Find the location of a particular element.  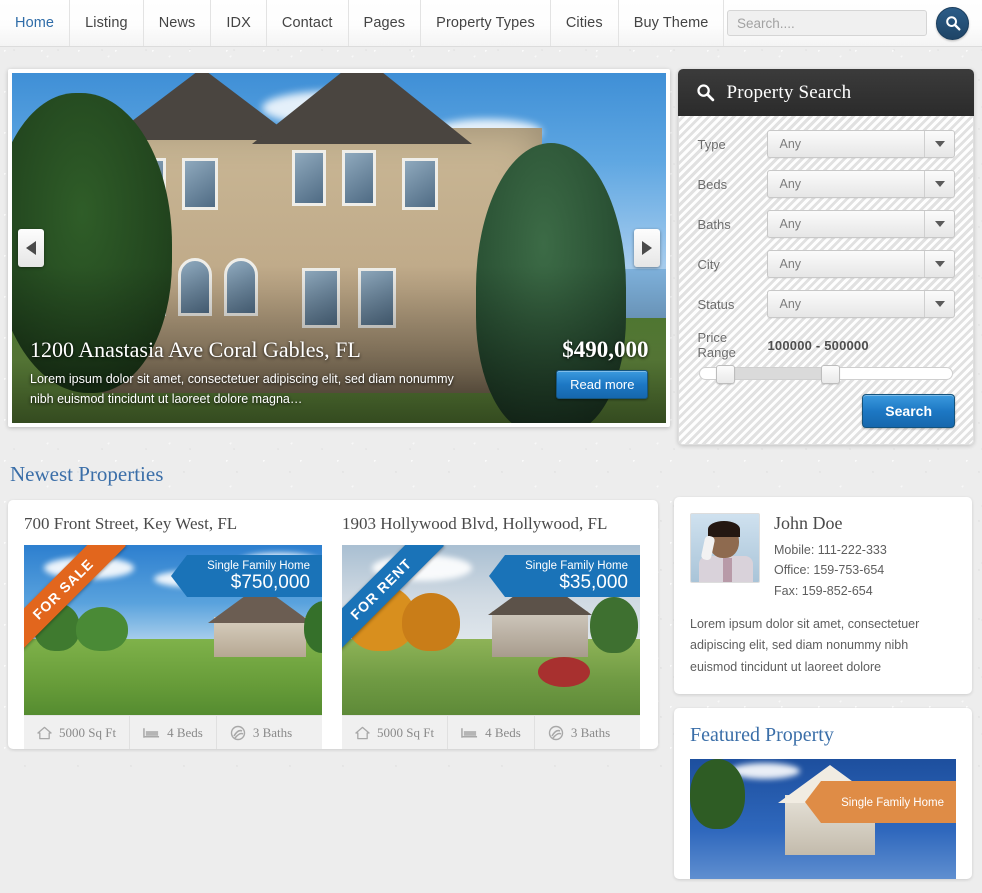

field-beds: Beds Any is located at coordinates (826, 184).